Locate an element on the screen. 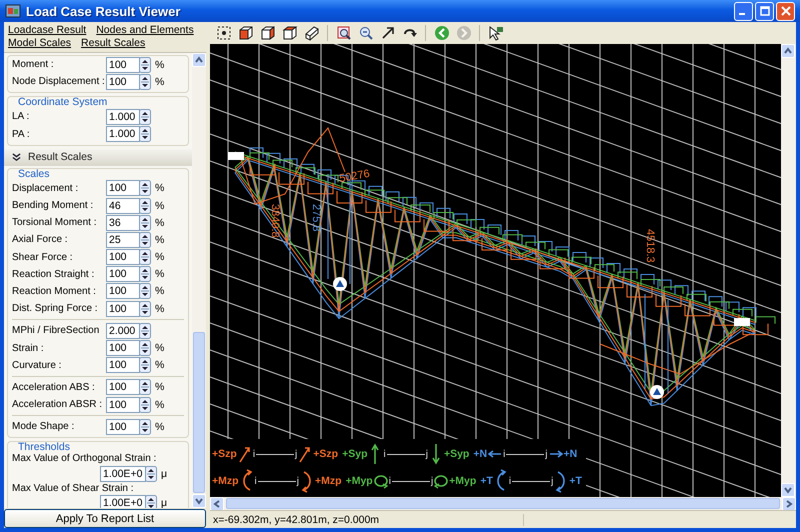 The height and width of the screenshot is (532, 800). sign-label: +Syp is located at coordinates (457, 454).